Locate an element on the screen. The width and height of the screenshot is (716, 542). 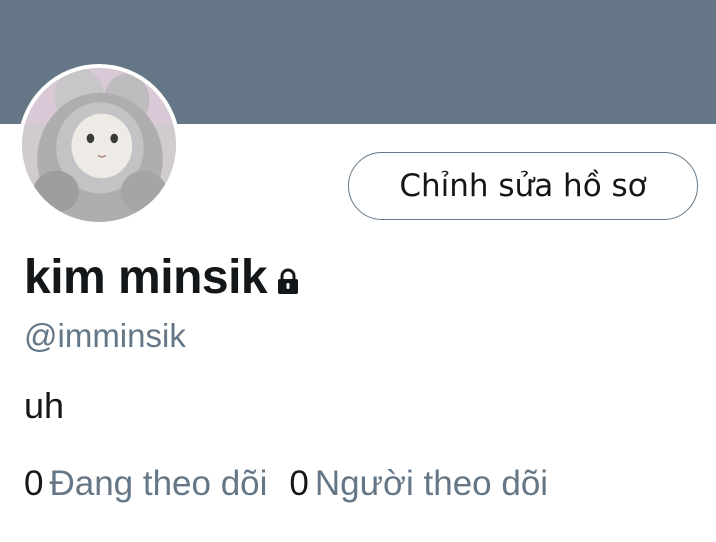
following-count: 0 is located at coordinates (34, 483).